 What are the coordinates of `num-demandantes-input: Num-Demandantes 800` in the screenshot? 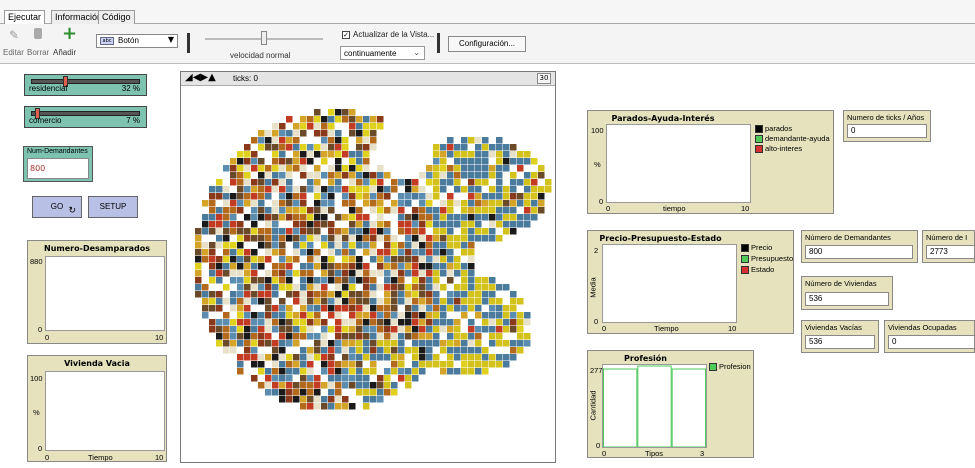 It's located at (58, 164).